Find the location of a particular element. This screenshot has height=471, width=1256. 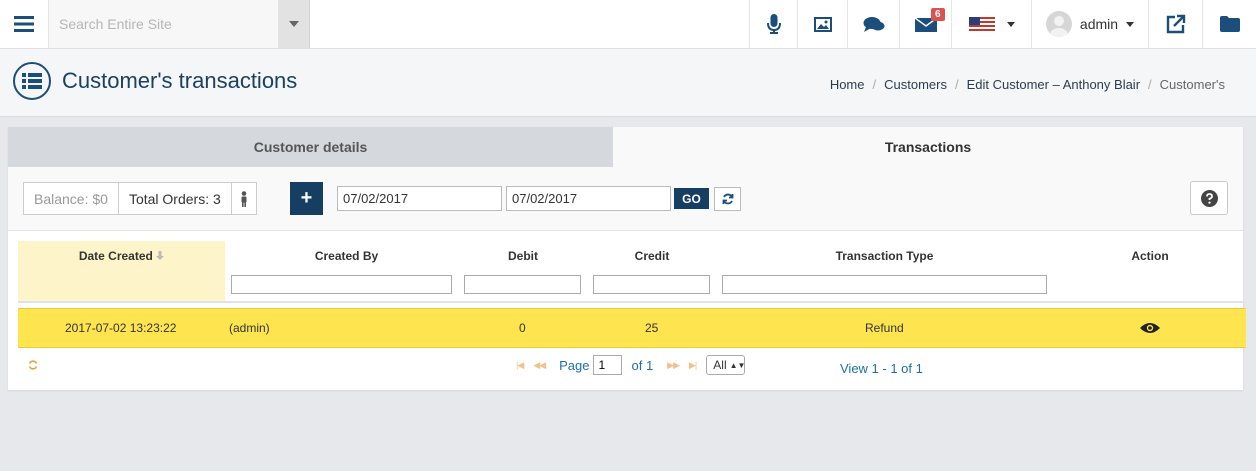

language-selector is located at coordinates (991, 24).